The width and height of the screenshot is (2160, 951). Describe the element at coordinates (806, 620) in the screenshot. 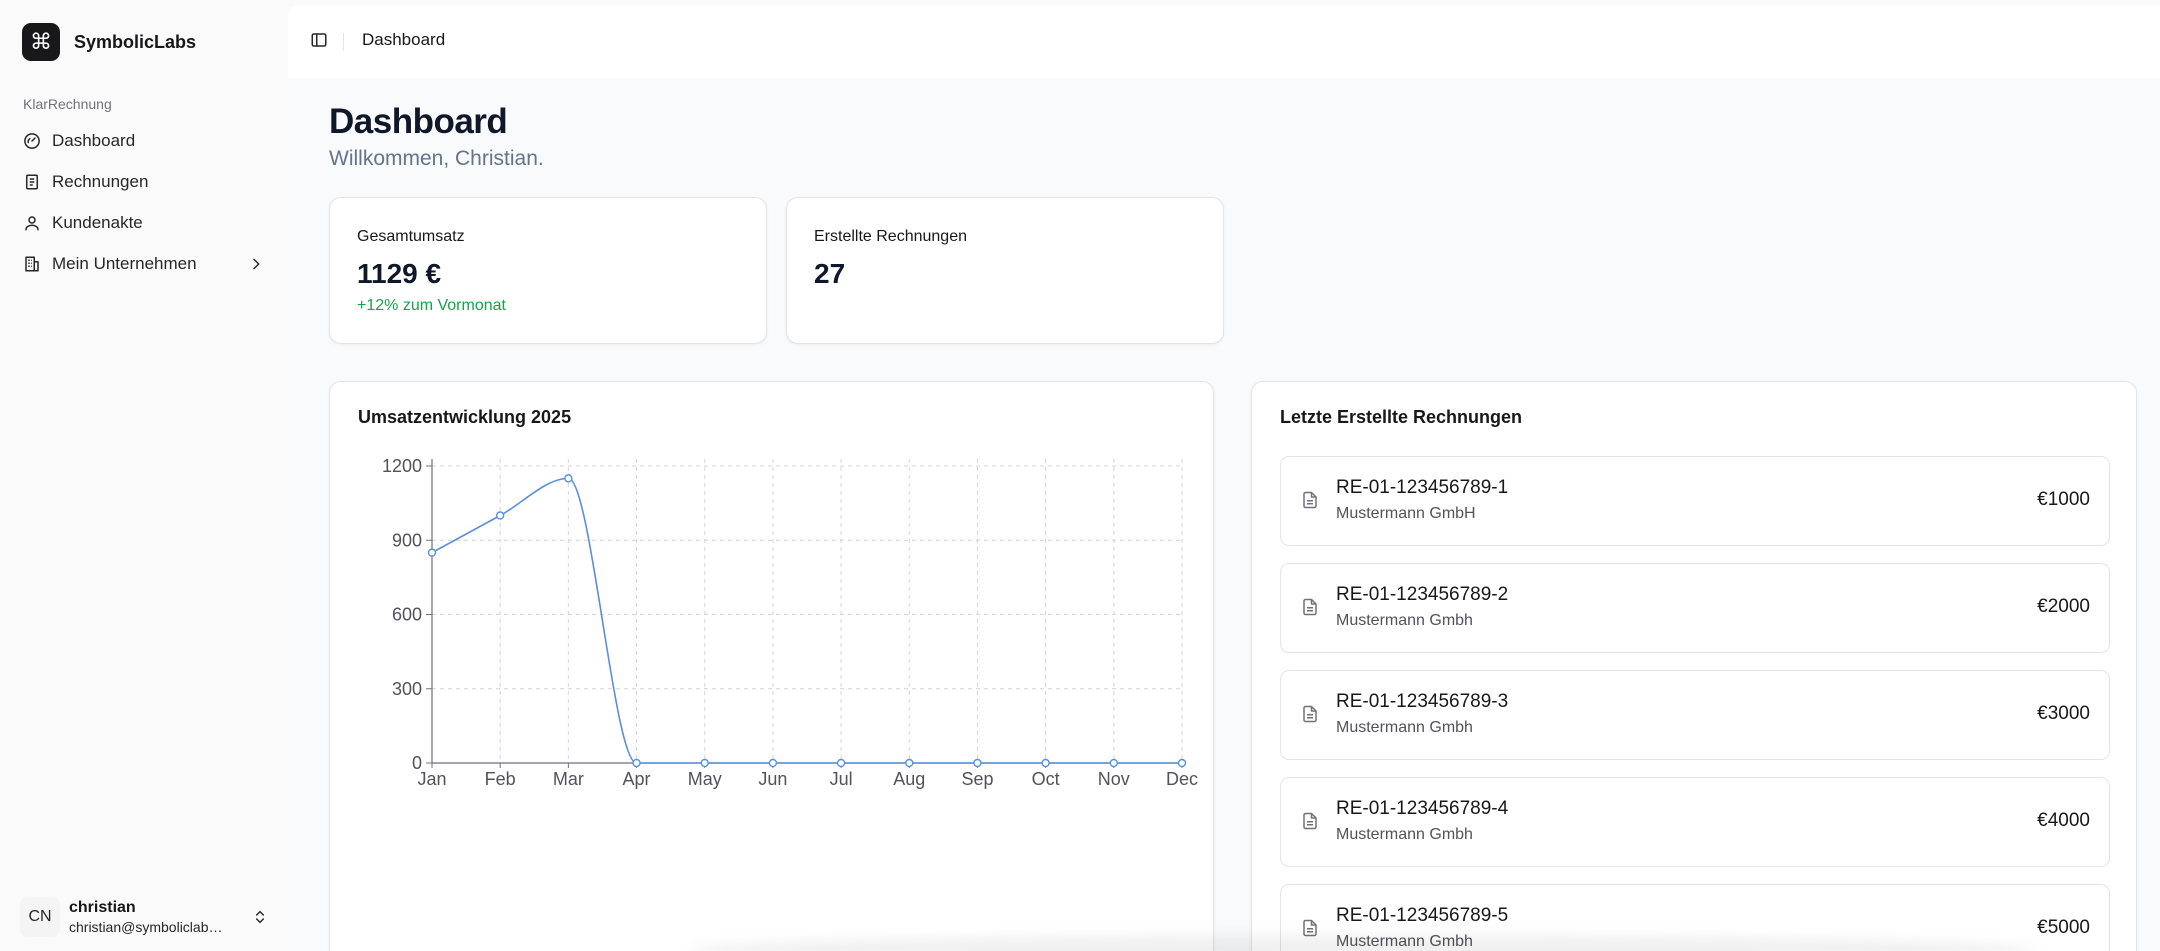

I see `series-line` at that location.